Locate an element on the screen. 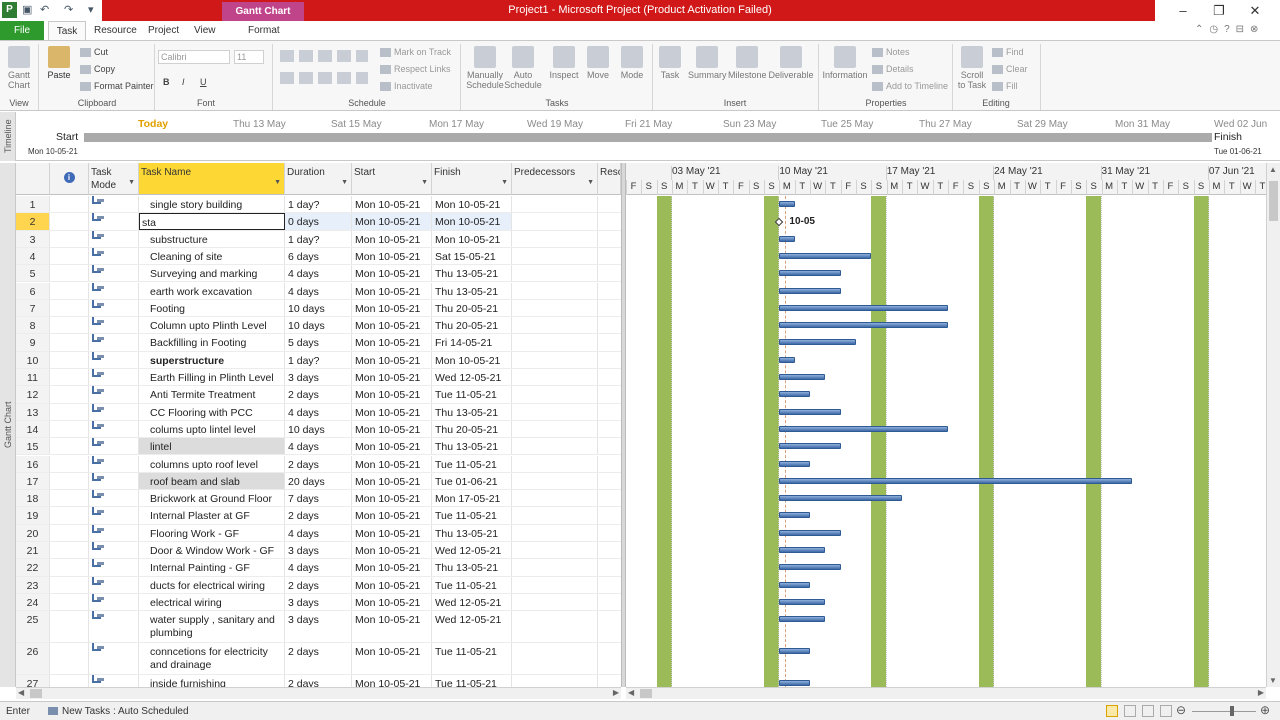 This screenshot has width=1280, height=720. row-id: 26 is located at coordinates (33, 659).